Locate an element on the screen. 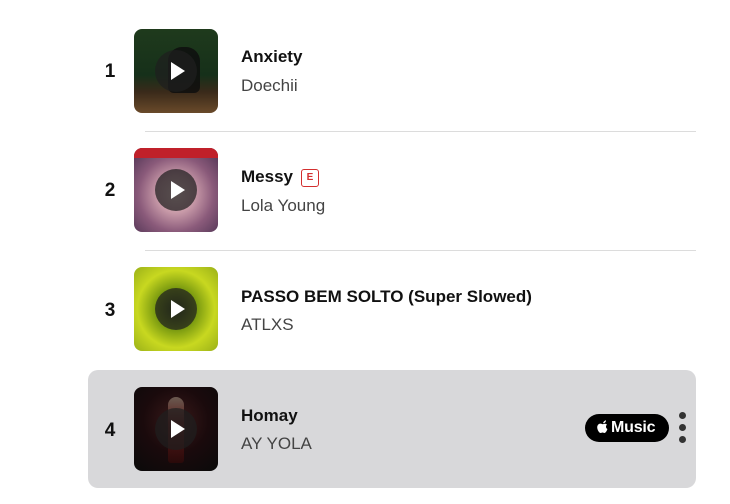  track-title: Anxiety is located at coordinates (271, 57).